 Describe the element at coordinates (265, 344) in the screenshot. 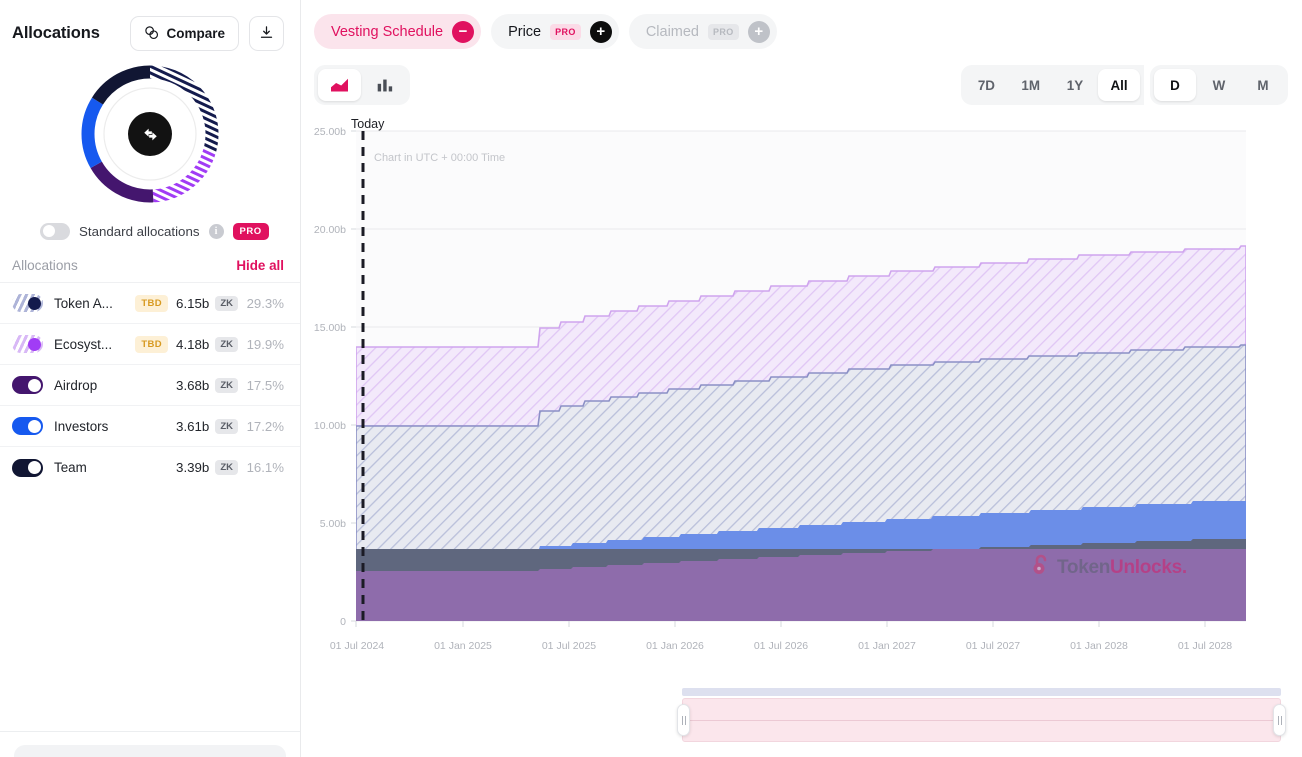

I see `allocation-percent: 19.9%` at that location.